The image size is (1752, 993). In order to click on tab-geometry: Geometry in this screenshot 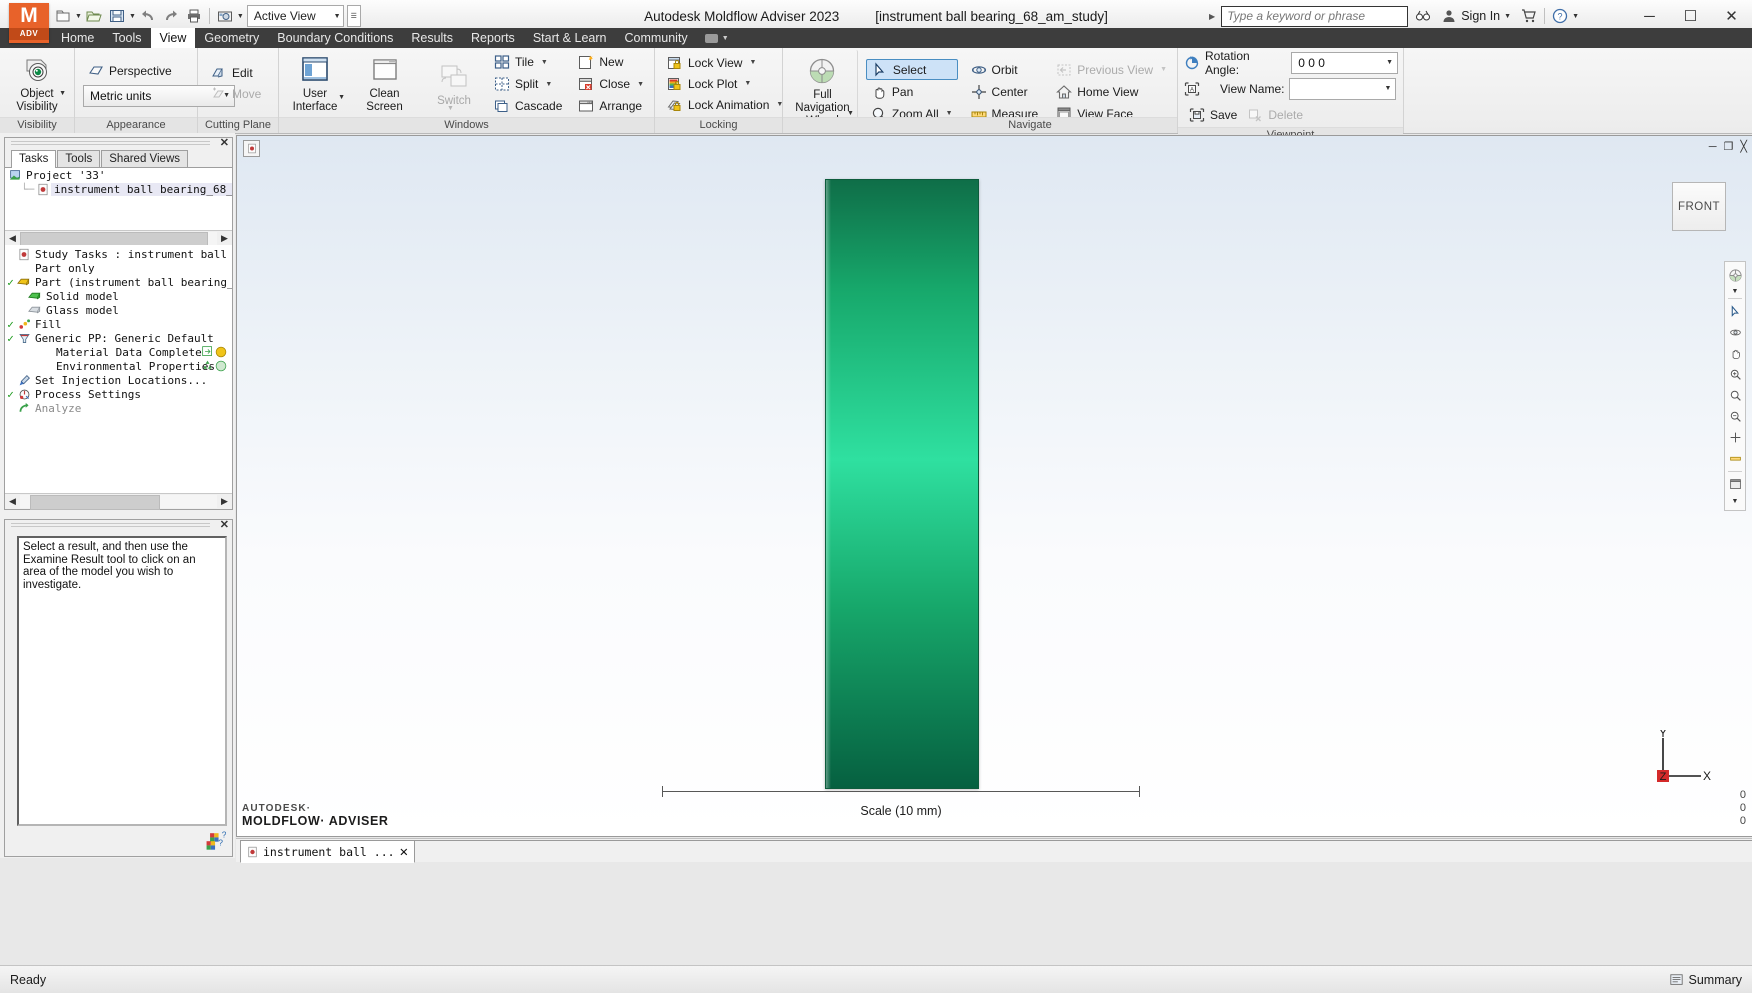, I will do `click(231, 38)`.